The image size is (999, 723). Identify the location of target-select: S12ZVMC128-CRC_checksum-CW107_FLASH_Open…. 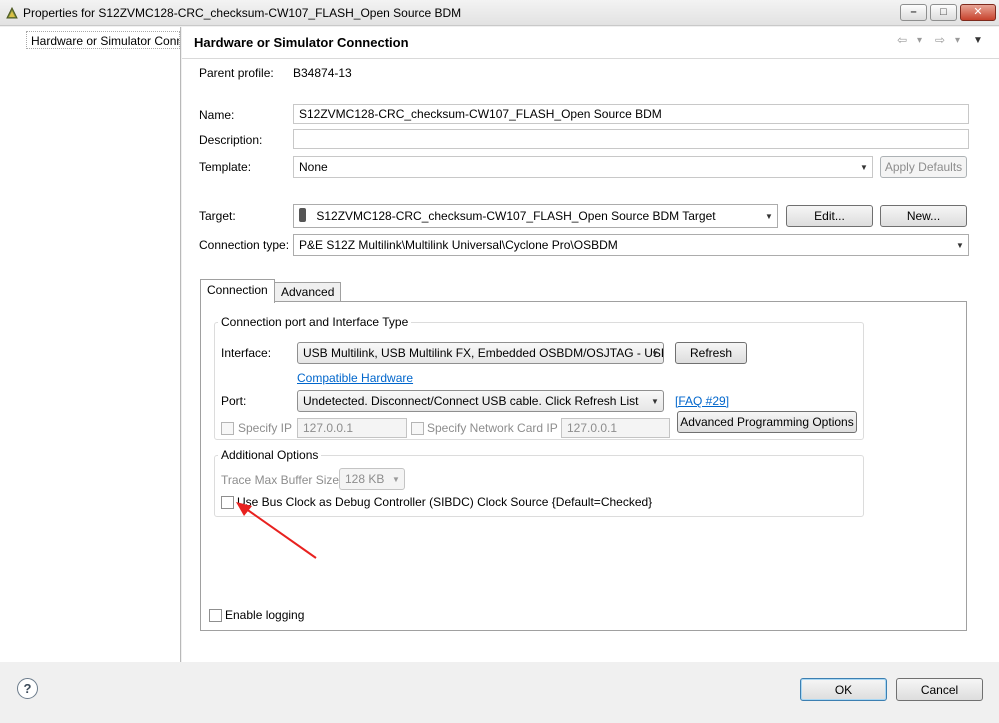
(535, 216).